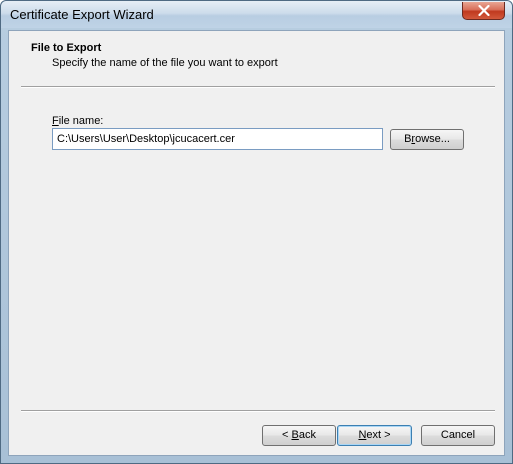 This screenshot has height=464, width=513. I want to click on back-label-rest: ack, so click(307, 435).